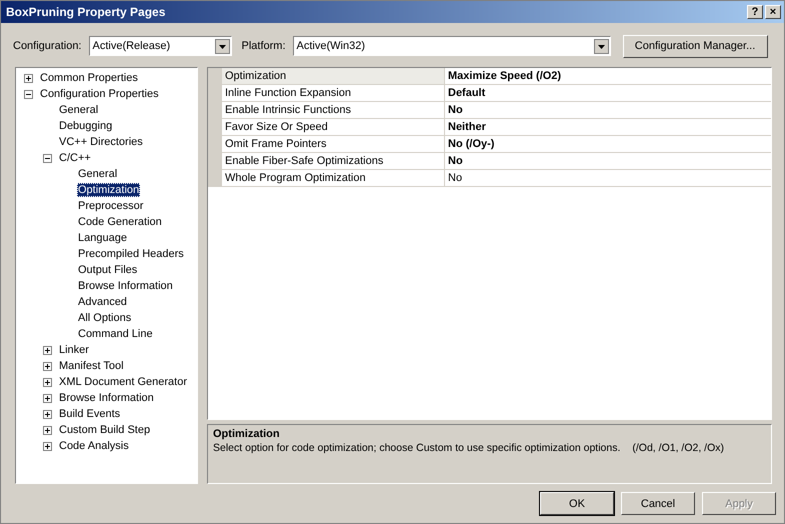 The height and width of the screenshot is (524, 785). I want to click on configuration-label: Configuration:, so click(47, 46).